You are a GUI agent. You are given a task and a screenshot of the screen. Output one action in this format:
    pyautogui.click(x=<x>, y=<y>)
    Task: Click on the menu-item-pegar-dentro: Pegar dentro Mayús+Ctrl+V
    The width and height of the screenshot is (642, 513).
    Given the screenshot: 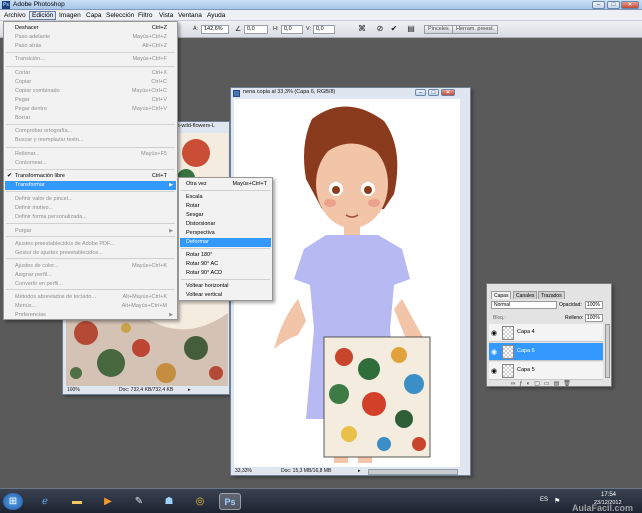 What is the action you would take?
    pyautogui.click(x=90, y=109)
    